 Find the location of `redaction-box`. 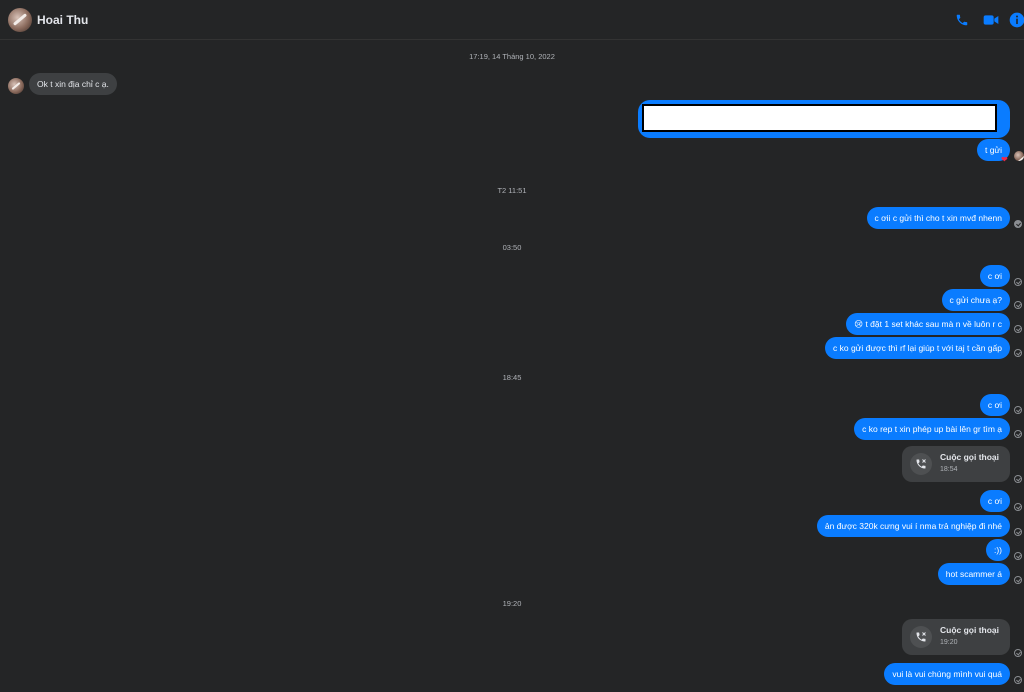

redaction-box is located at coordinates (819, 118).